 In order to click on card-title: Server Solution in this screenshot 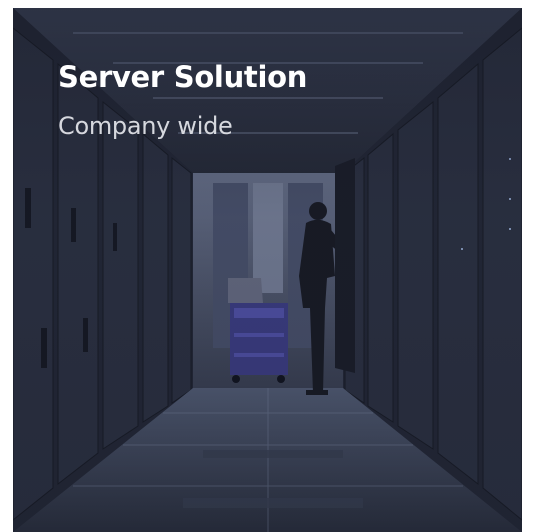, I will do `click(183, 77)`.